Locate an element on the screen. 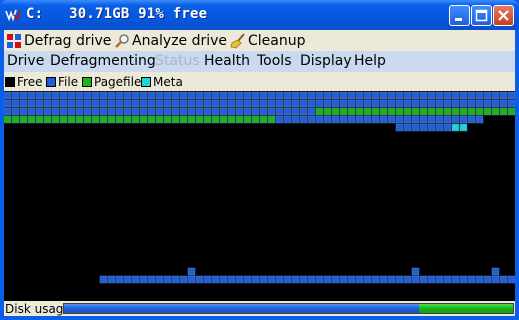 The width and height of the screenshot is (519, 320). menu-status: Status is located at coordinates (177, 61).